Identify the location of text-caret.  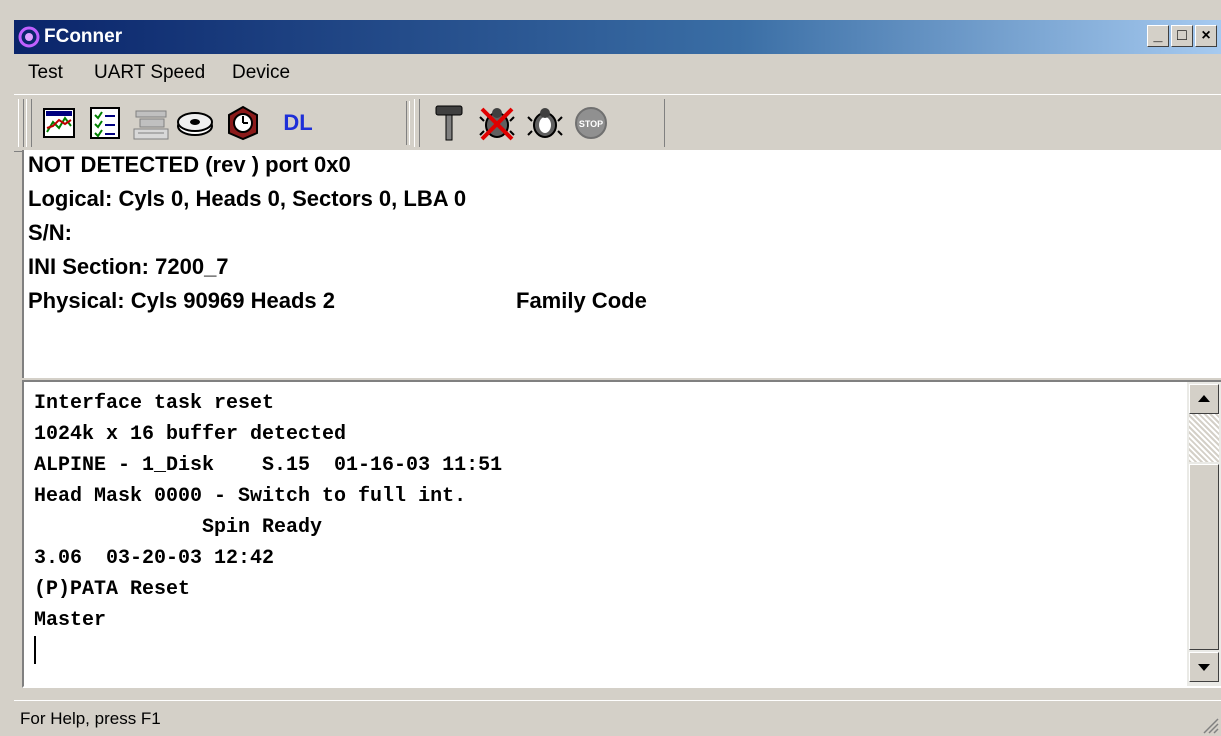
(35, 650).